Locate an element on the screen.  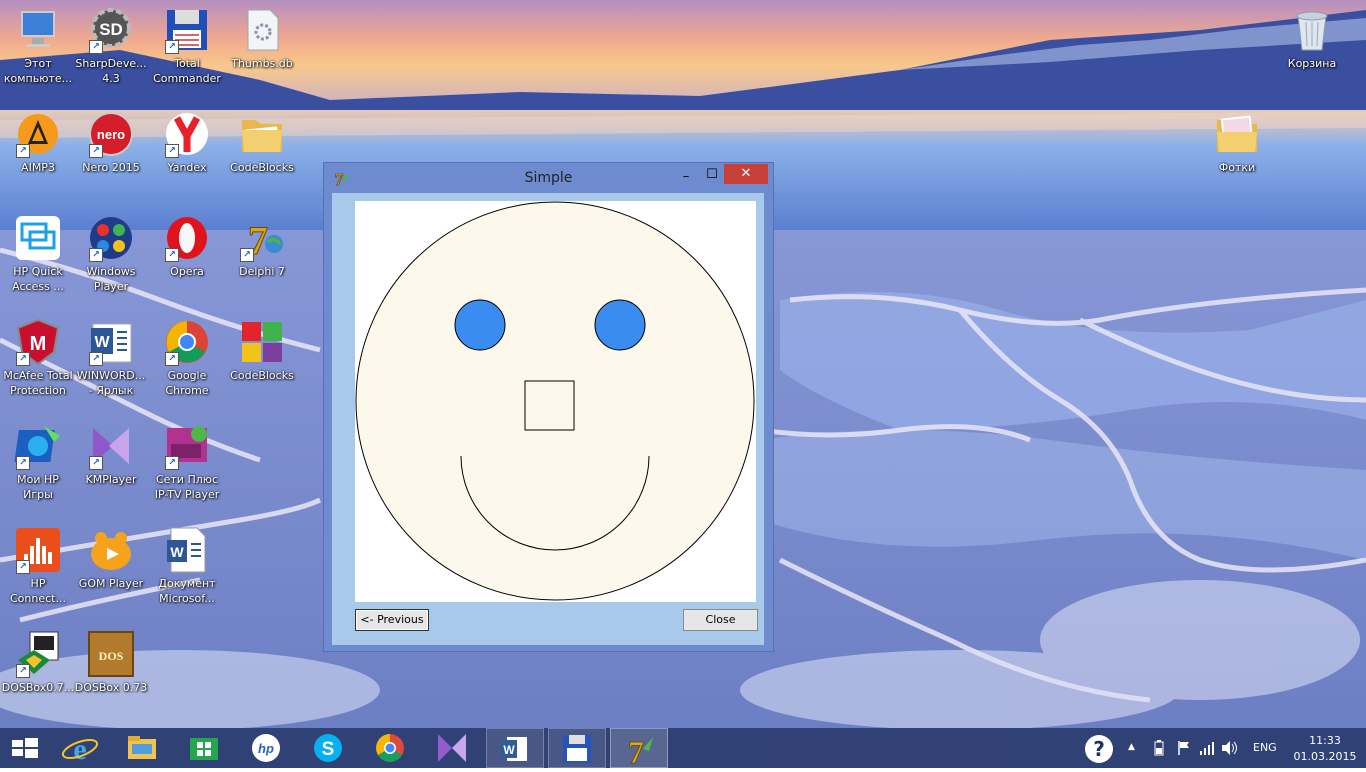
desktop-icon-thumbs: Thumbs.db is located at coordinates (262, 38).